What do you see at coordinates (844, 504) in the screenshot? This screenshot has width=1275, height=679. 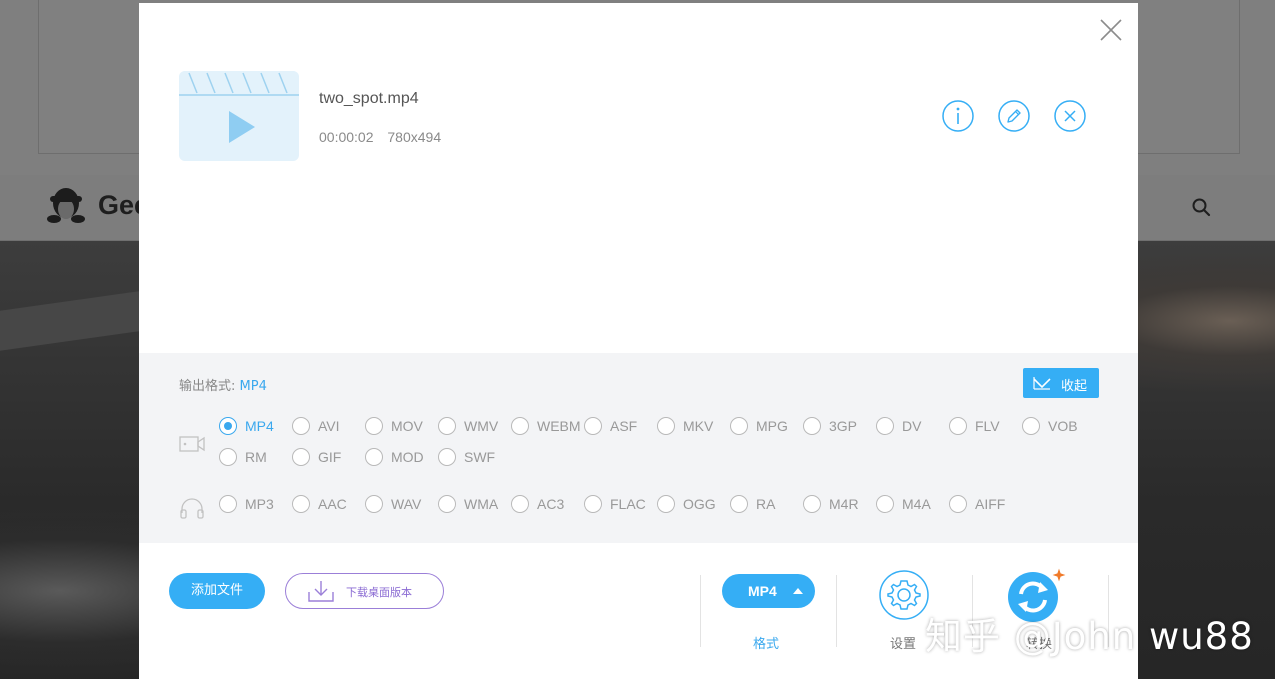 I see `format-label: M4R` at bounding box center [844, 504].